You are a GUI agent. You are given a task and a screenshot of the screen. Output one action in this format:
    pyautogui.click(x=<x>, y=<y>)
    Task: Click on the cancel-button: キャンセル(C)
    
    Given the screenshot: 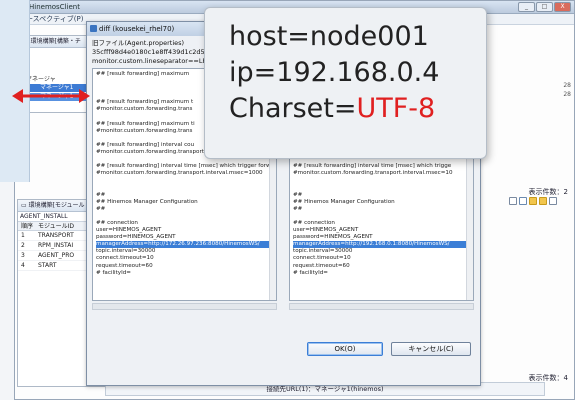 What is the action you would take?
    pyautogui.click(x=431, y=349)
    